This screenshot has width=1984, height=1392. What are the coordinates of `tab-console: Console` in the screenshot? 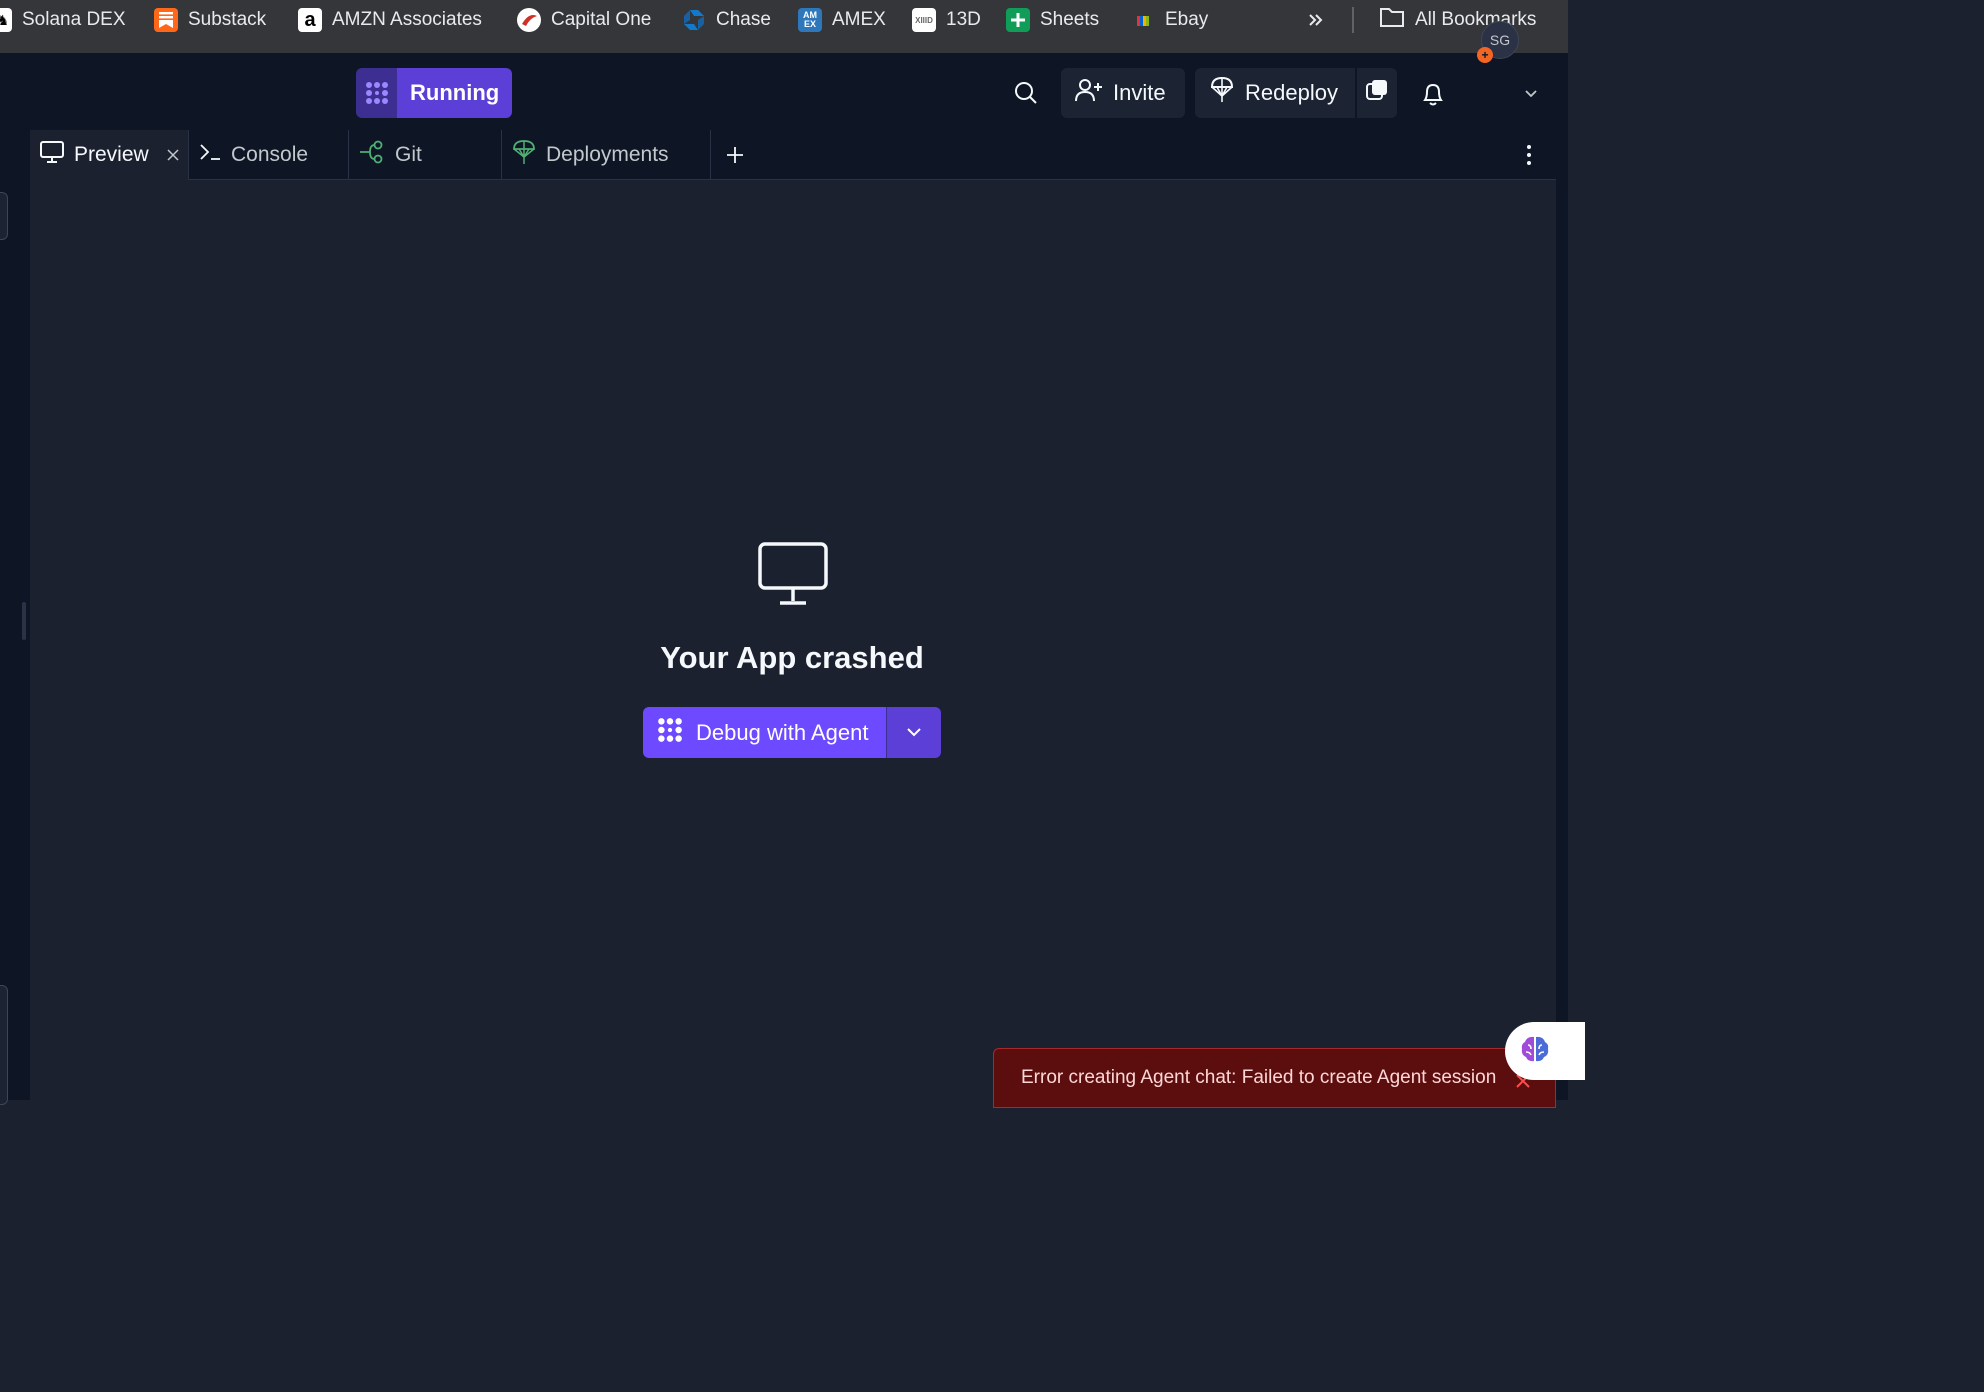 It's located at (269, 155).